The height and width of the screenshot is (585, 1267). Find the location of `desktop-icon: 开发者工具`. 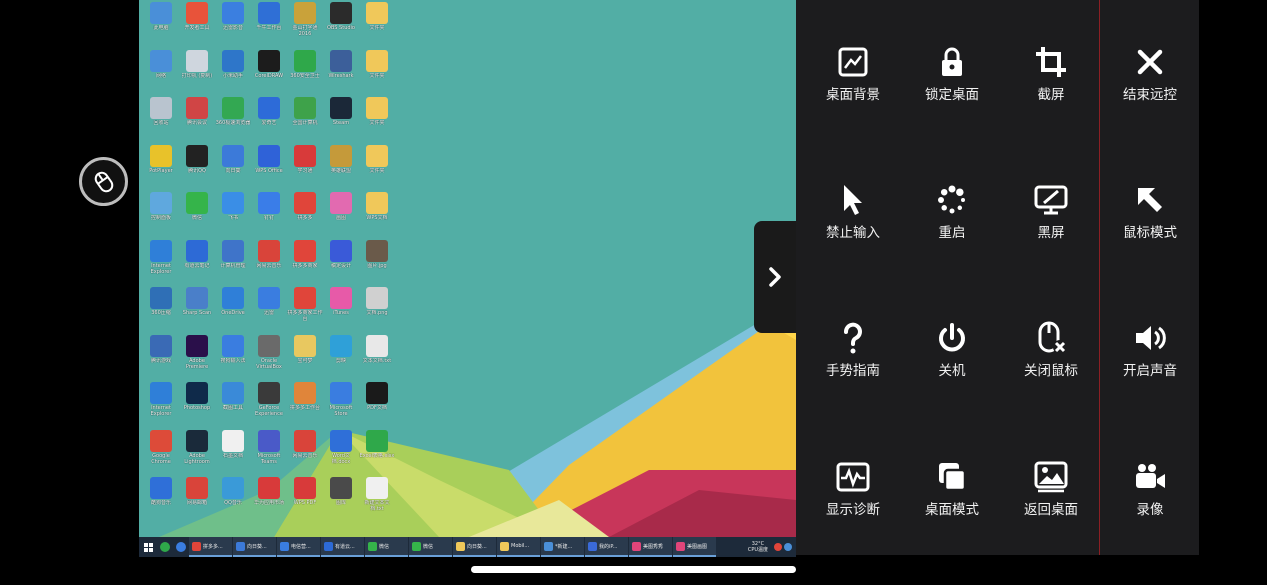

desktop-icon: 开发者工具 is located at coordinates (197, 24).